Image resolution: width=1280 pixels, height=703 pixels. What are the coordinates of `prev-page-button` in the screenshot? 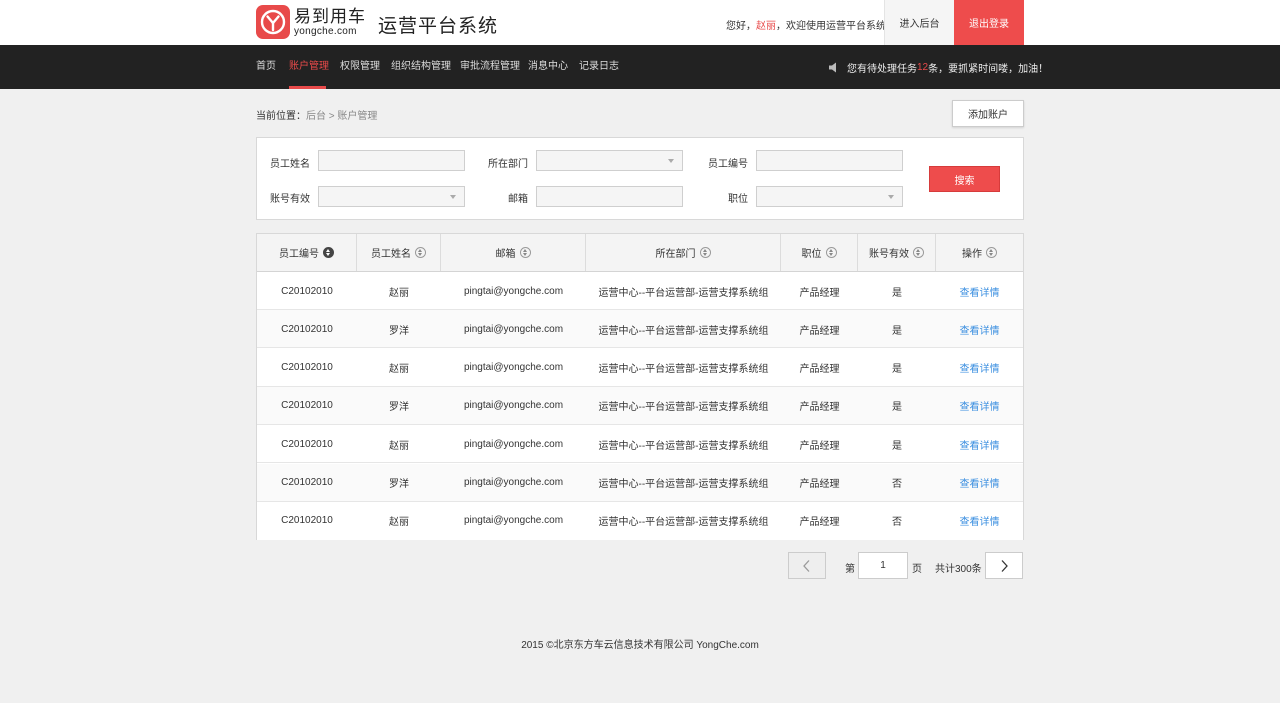 It's located at (807, 565).